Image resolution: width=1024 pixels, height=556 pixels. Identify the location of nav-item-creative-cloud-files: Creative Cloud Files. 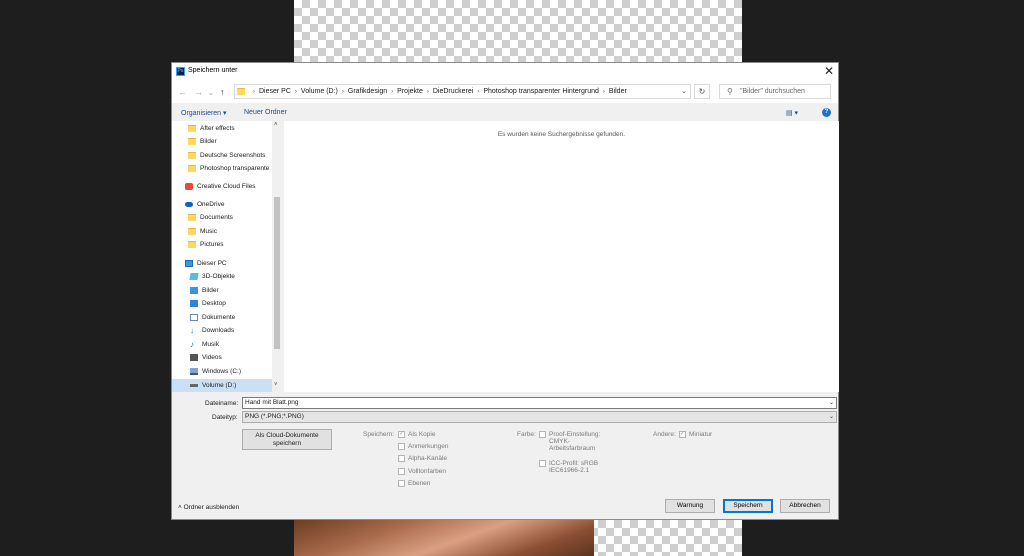
(220, 186).